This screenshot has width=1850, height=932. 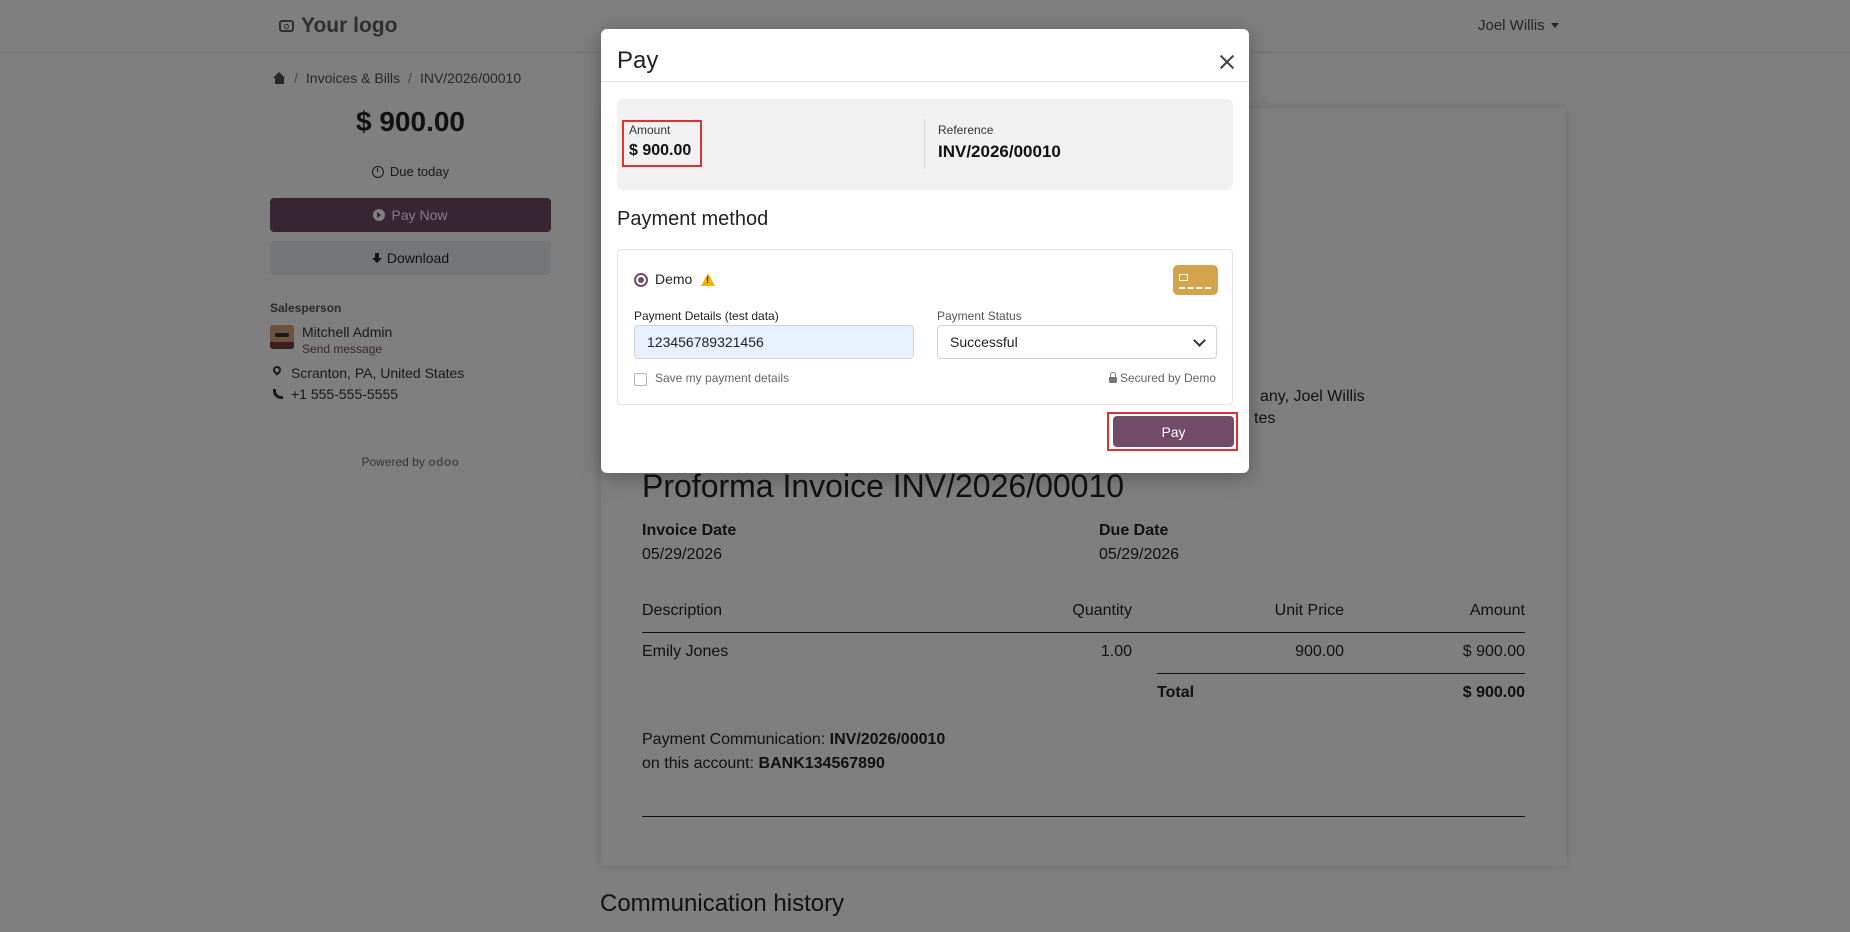 What do you see at coordinates (1173, 431) in the screenshot?
I see `pay-button: Pay` at bounding box center [1173, 431].